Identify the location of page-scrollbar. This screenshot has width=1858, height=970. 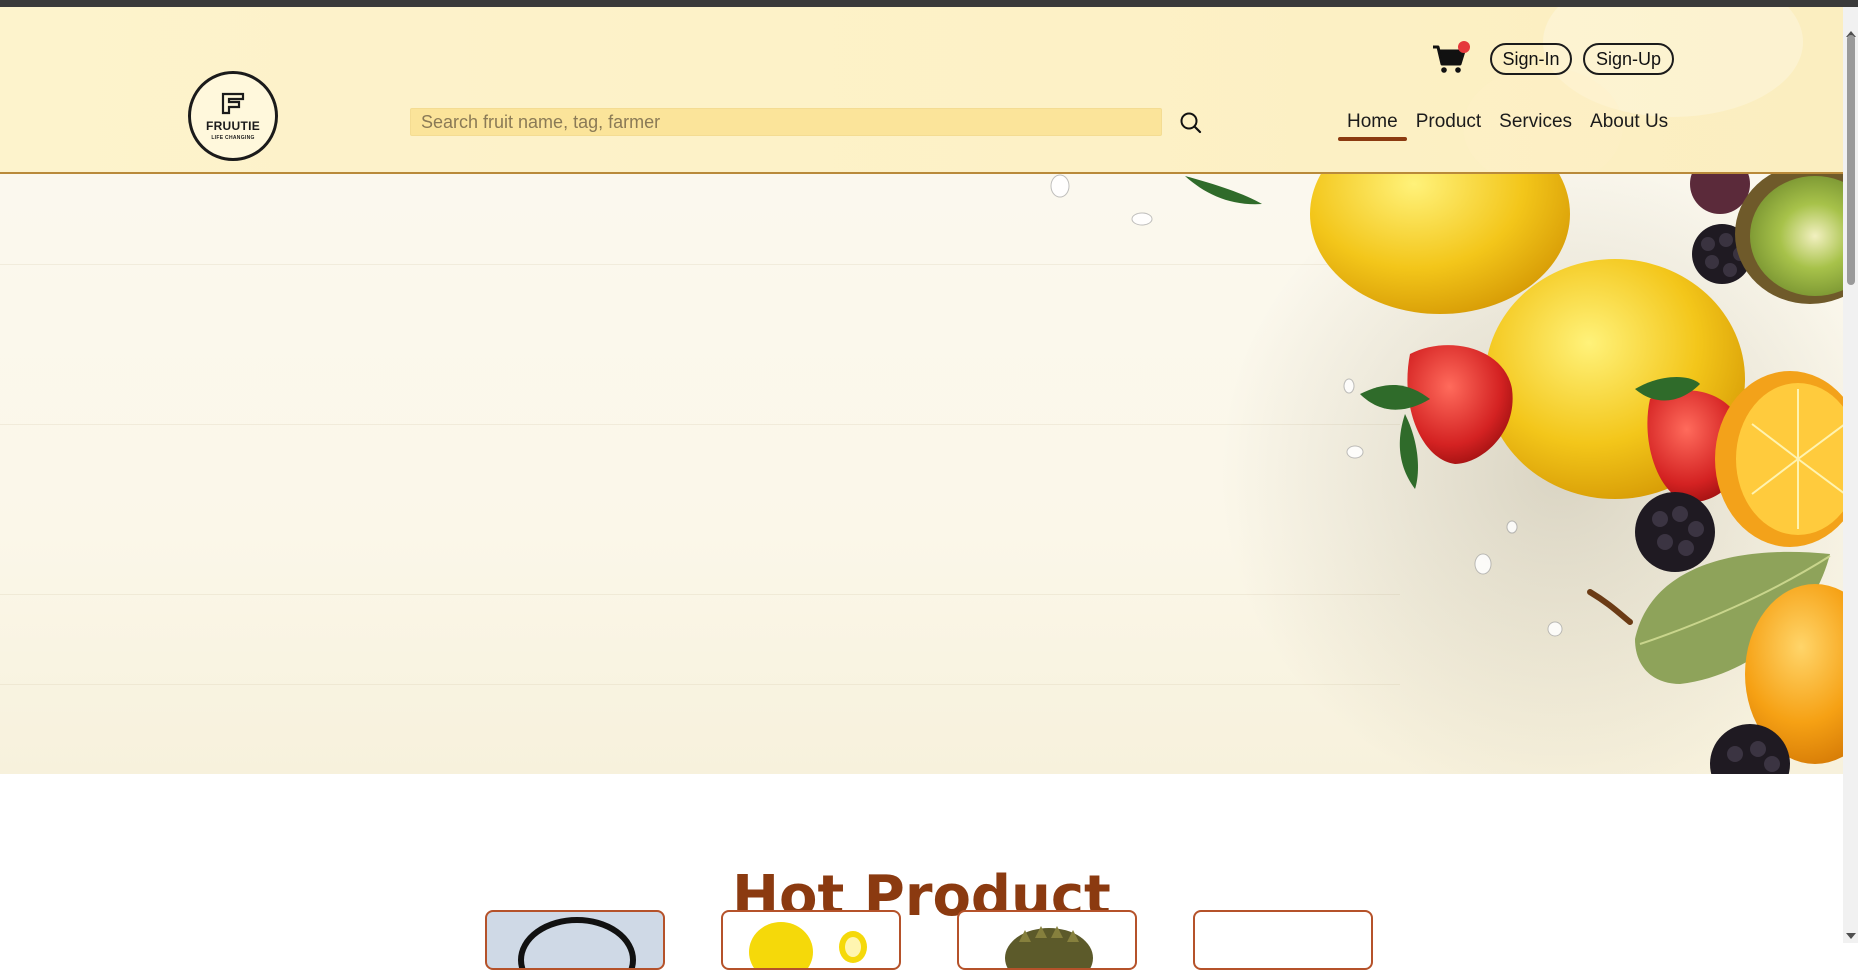
(1850, 475).